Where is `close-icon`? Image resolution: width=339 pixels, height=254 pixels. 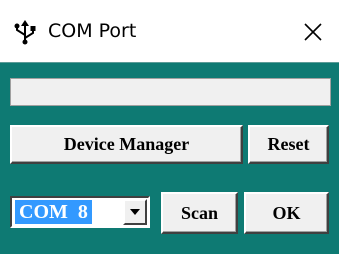 close-icon is located at coordinates (313, 32).